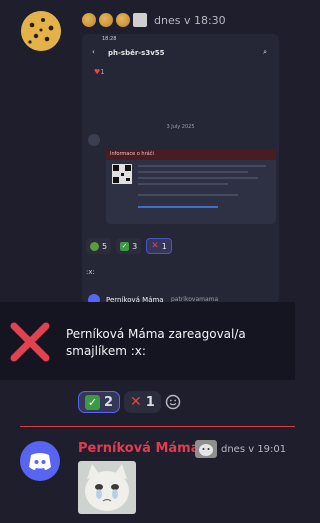  Describe the element at coordinates (30, 342) in the screenshot. I see `x-icon` at that location.